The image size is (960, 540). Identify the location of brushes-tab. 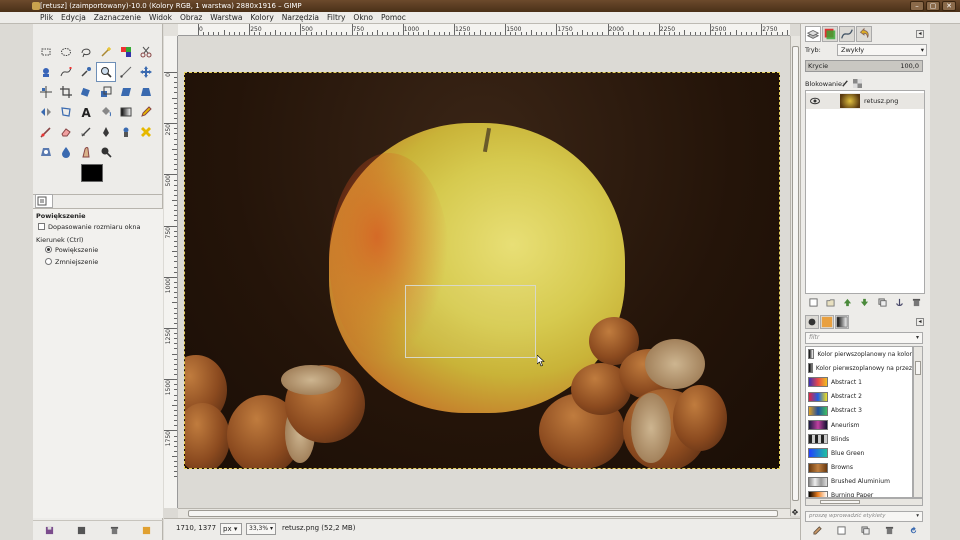
(812, 322).